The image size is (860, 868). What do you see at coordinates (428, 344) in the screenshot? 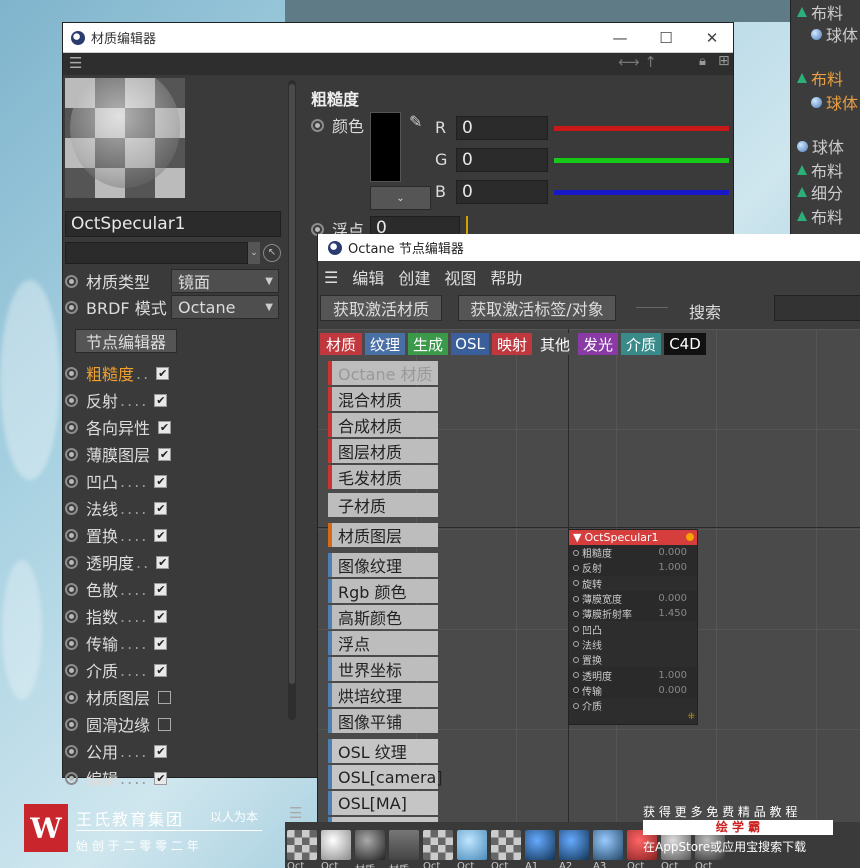
I see `category-tab: 生成` at bounding box center [428, 344].